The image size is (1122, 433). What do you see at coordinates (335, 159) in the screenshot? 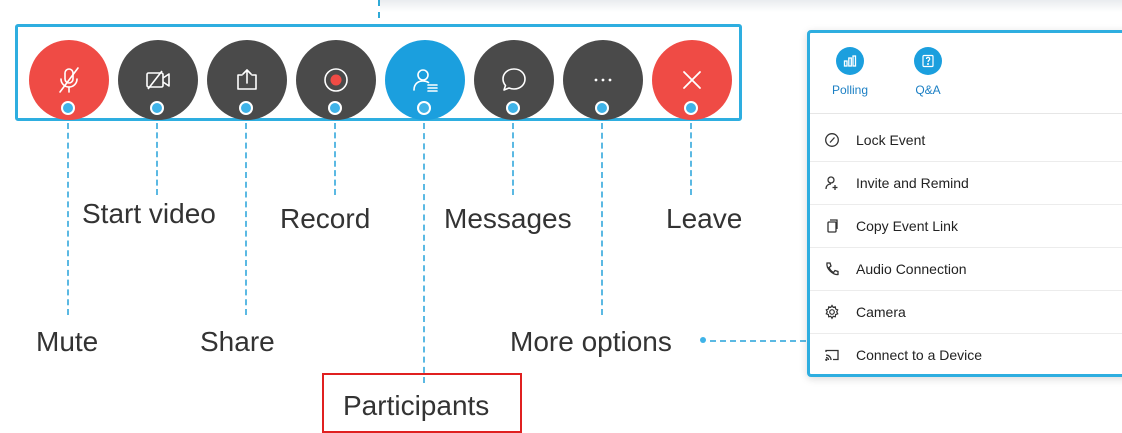
I see `record-callout-line` at bounding box center [335, 159].